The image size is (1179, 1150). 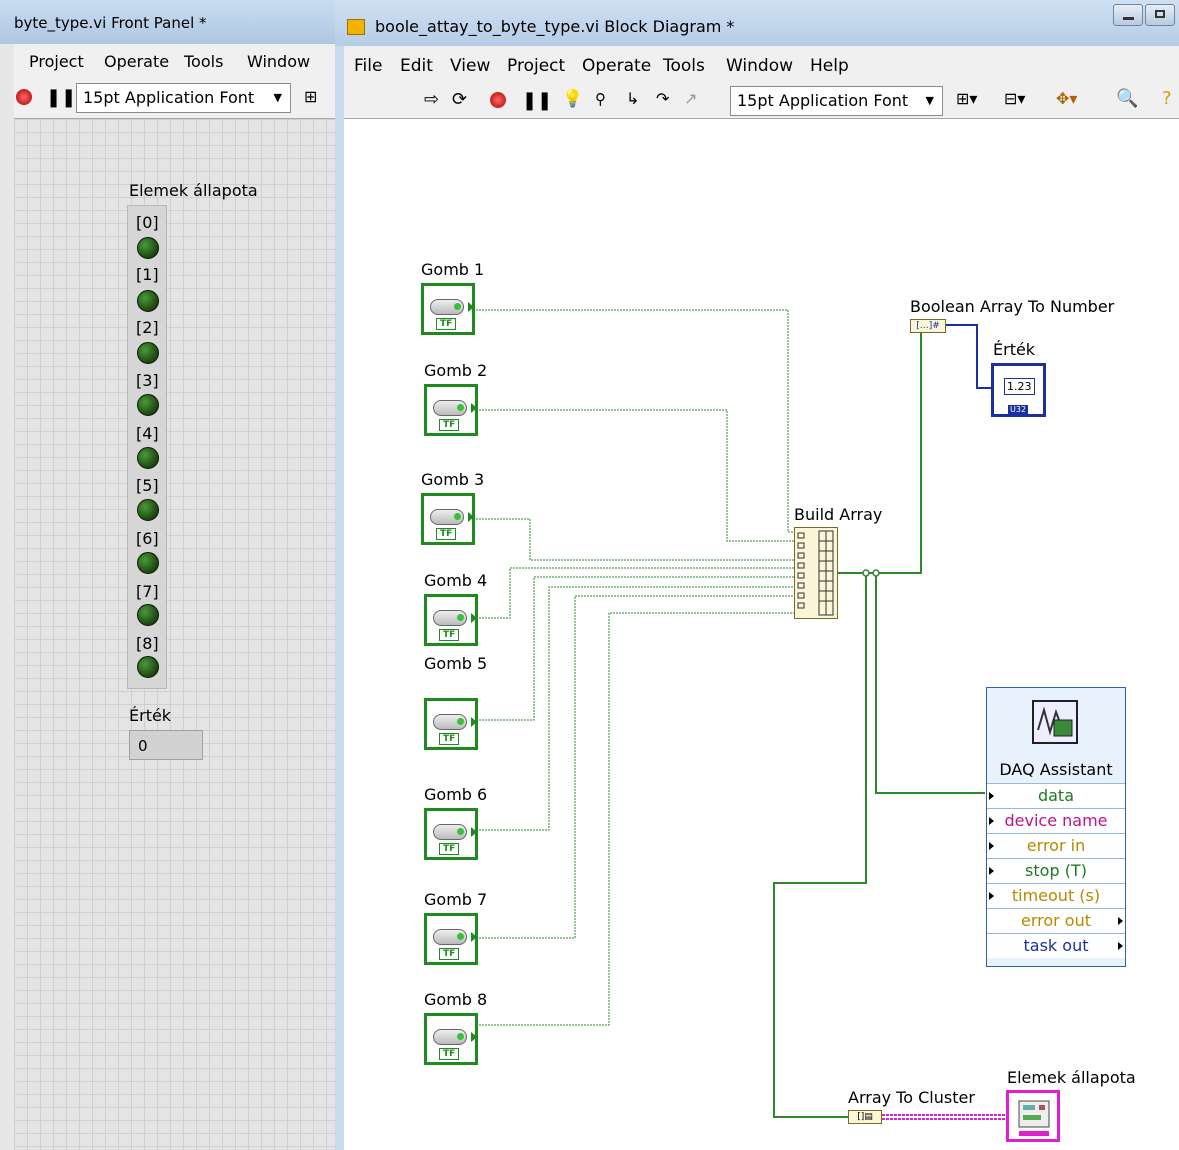 I want to click on cluster-terminal, so click(x=1033, y=1116).